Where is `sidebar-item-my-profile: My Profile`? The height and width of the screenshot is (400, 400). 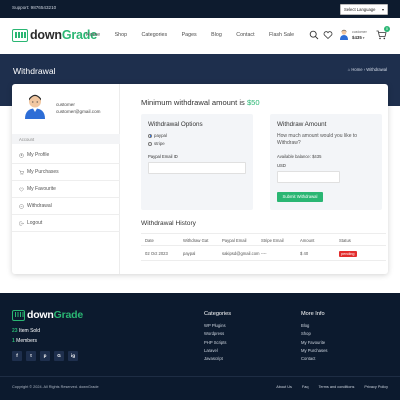 sidebar-item-my-profile: My Profile is located at coordinates (66, 155).